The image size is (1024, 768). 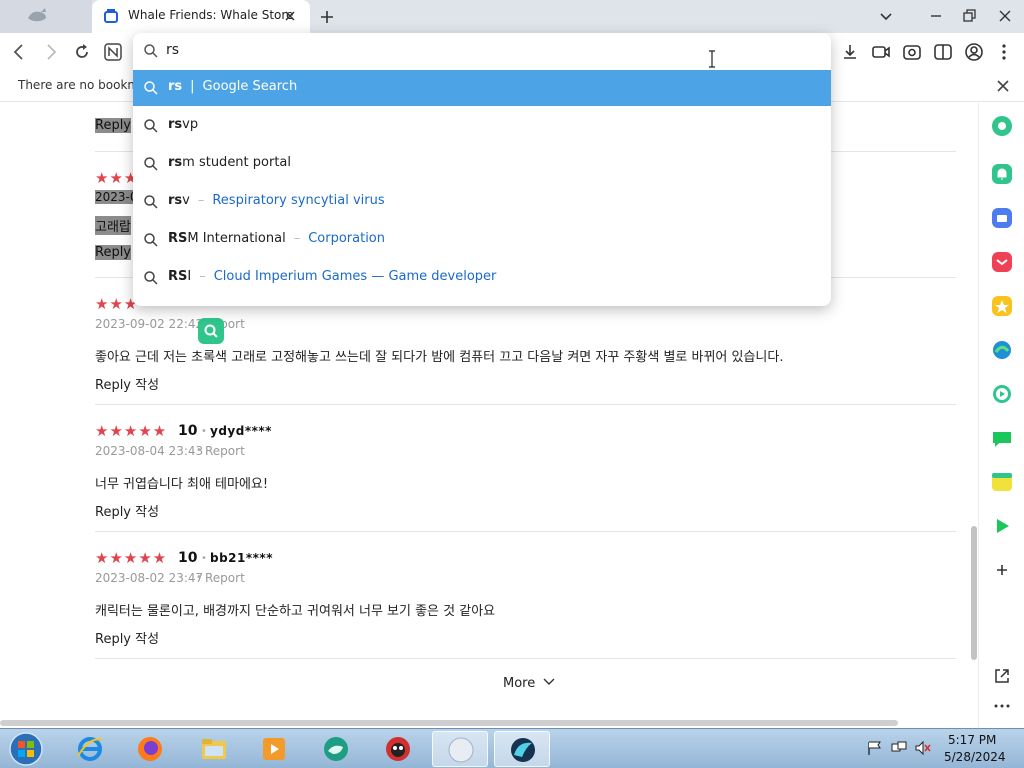 I want to click on suggestion-text: rsvp, so click(x=183, y=124).